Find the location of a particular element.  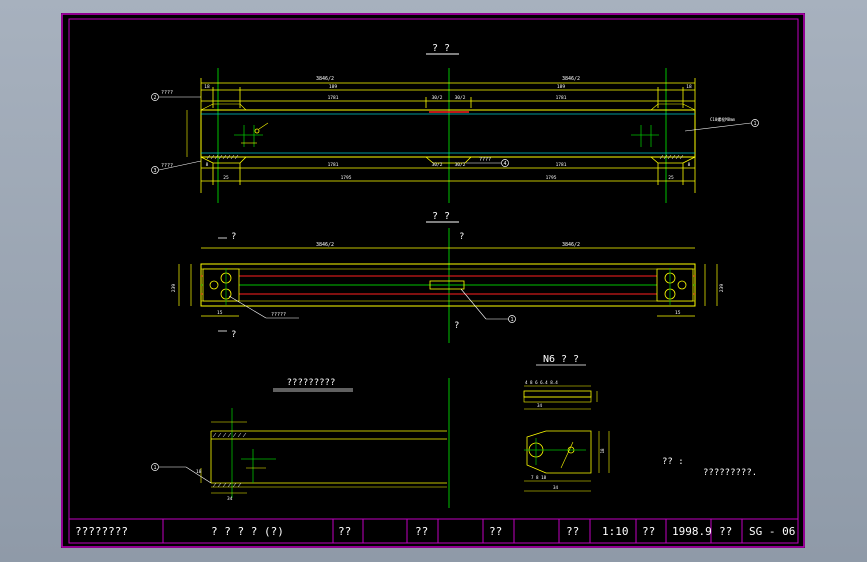

dim-seg-d: 30/2 is located at coordinates (437, 98).